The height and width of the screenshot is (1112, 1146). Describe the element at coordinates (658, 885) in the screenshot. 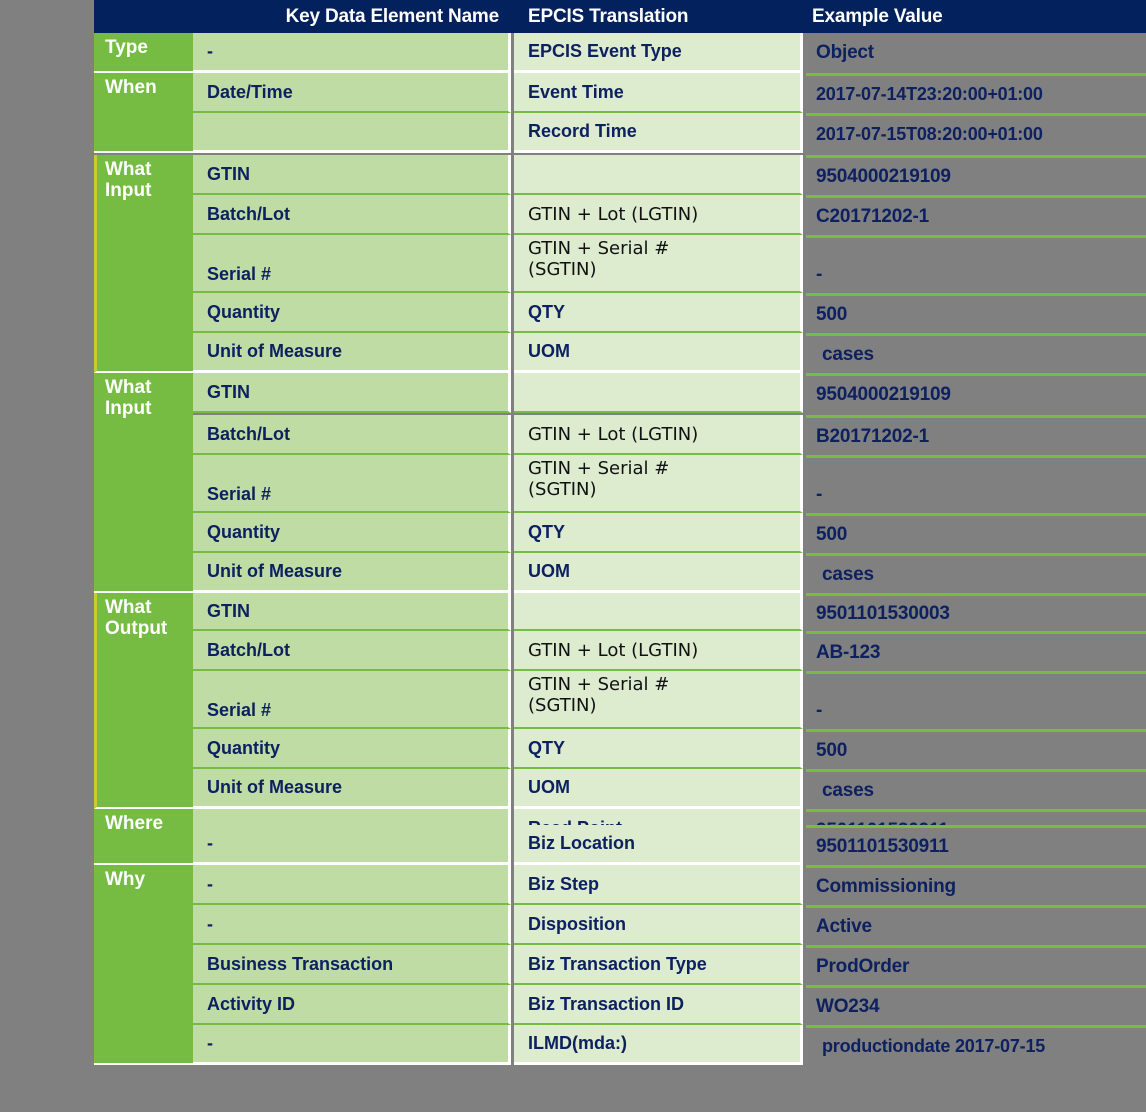

I see `cell-epcis-translation: Biz Step` at that location.